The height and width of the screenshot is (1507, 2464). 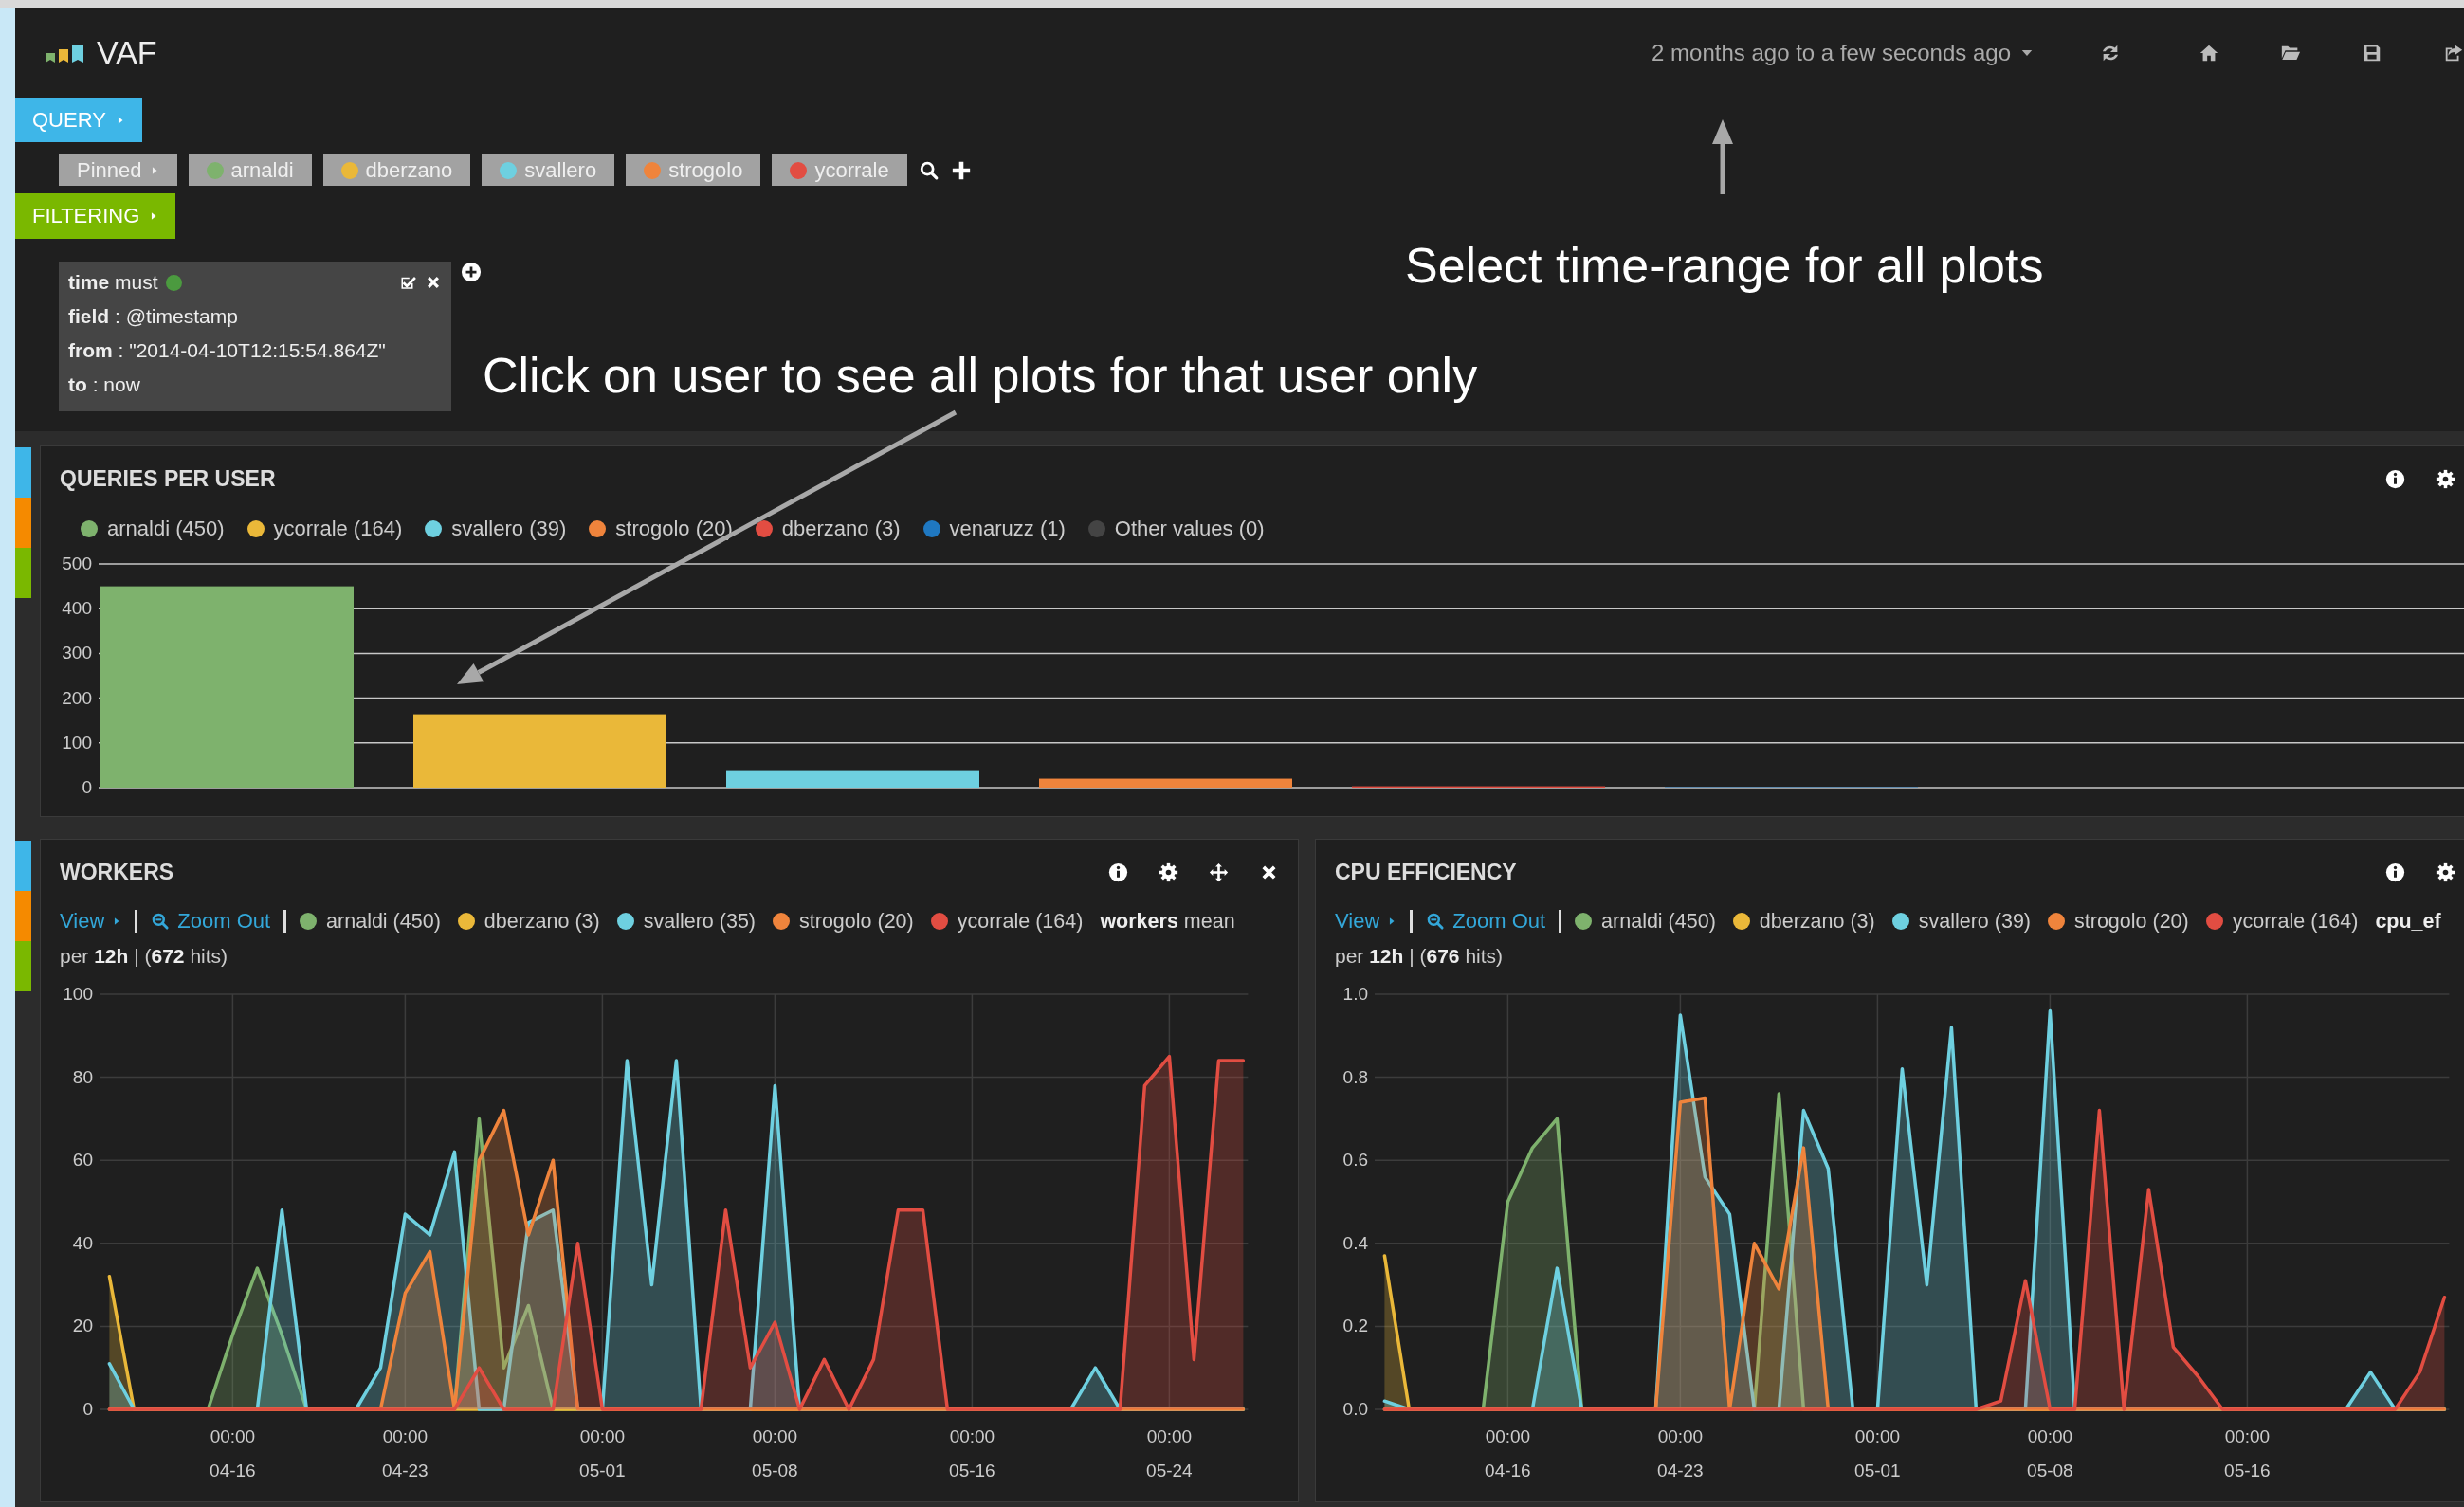 I want to click on legend-item: venaruzz (1), so click(x=994, y=528).